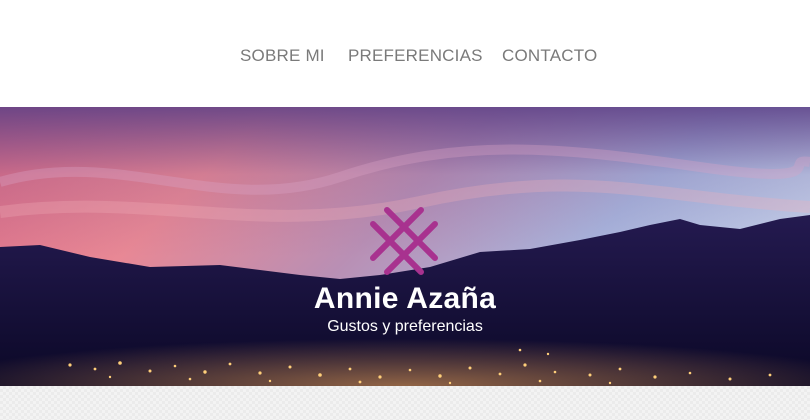 The width and height of the screenshot is (810, 420). I want to click on patterned-background-strip, so click(405, 403).